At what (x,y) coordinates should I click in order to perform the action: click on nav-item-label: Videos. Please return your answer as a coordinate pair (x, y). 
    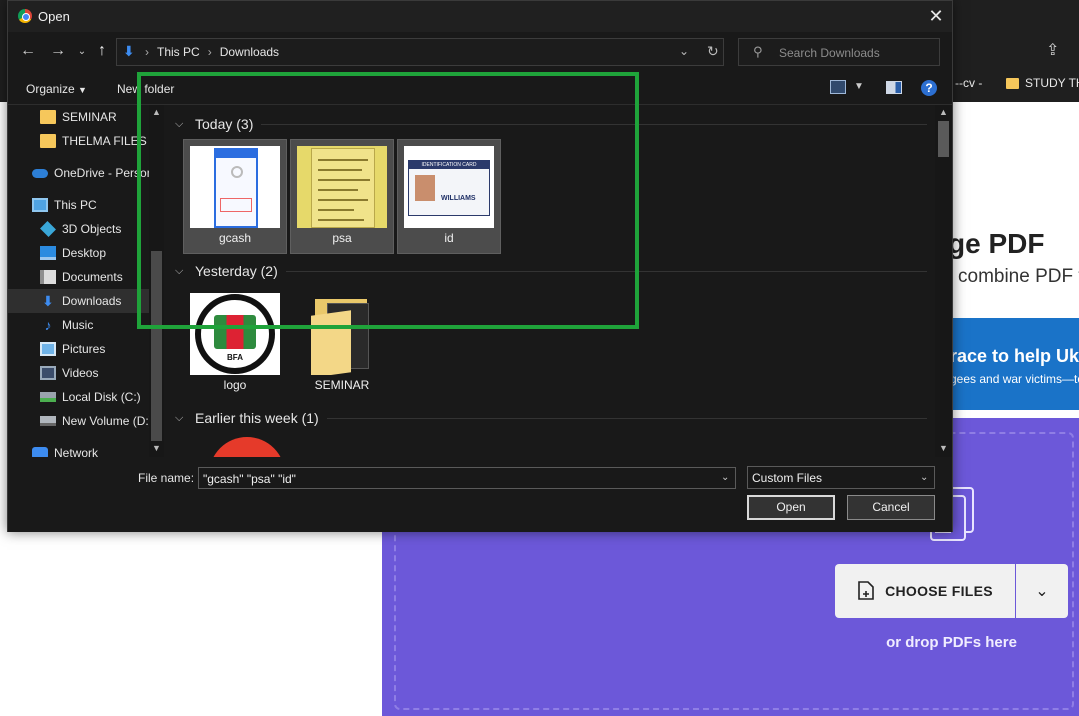
    Looking at the image, I should click on (80, 373).